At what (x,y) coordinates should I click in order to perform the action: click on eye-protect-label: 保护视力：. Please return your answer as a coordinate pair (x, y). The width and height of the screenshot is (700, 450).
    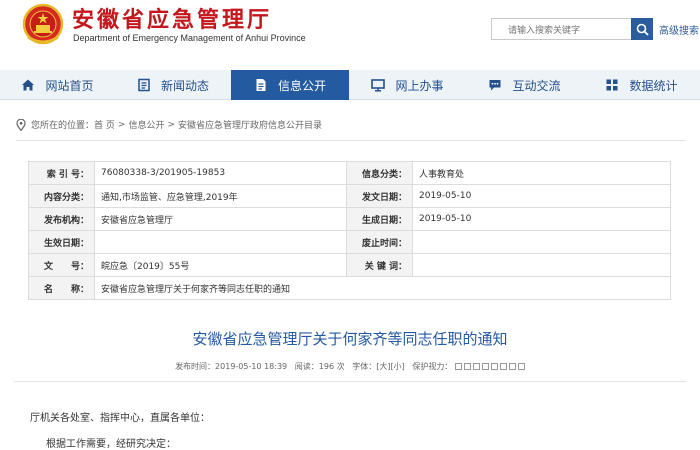
    Looking at the image, I should click on (432, 366).